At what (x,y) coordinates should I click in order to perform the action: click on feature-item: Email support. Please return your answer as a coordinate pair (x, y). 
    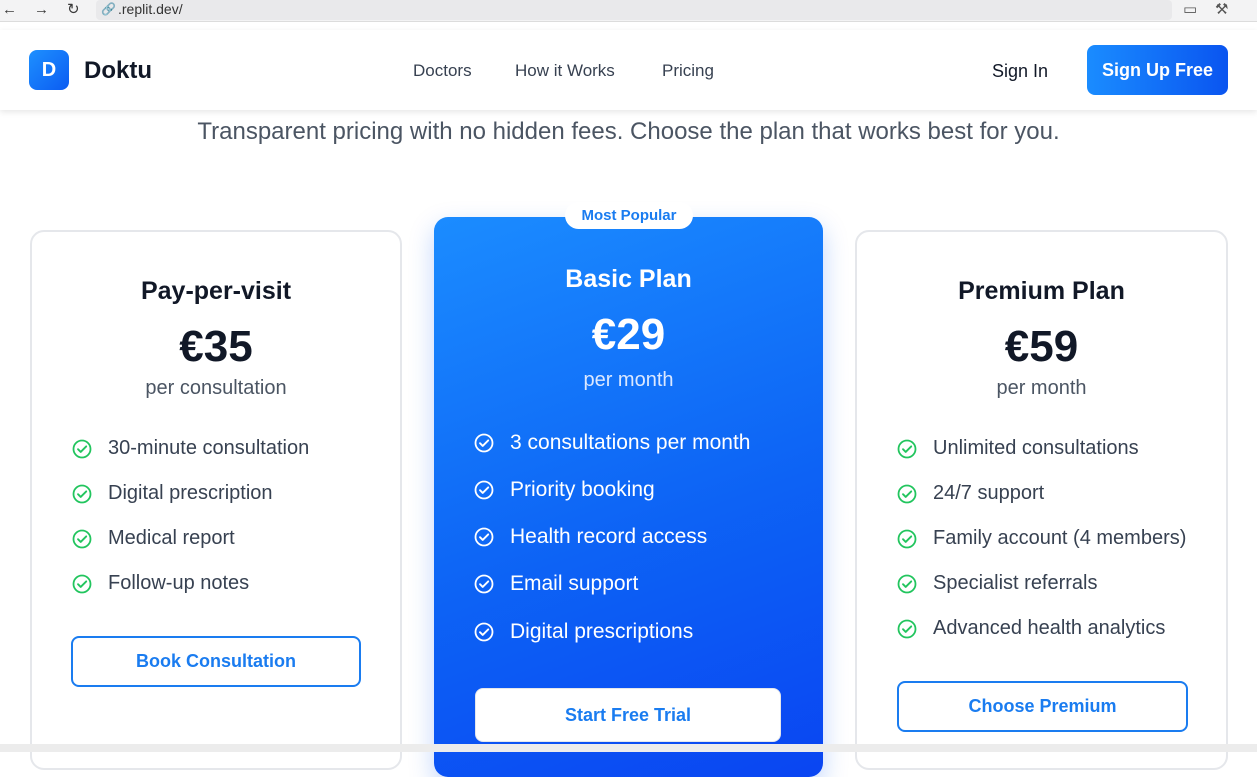
    Looking at the image, I should click on (556, 584).